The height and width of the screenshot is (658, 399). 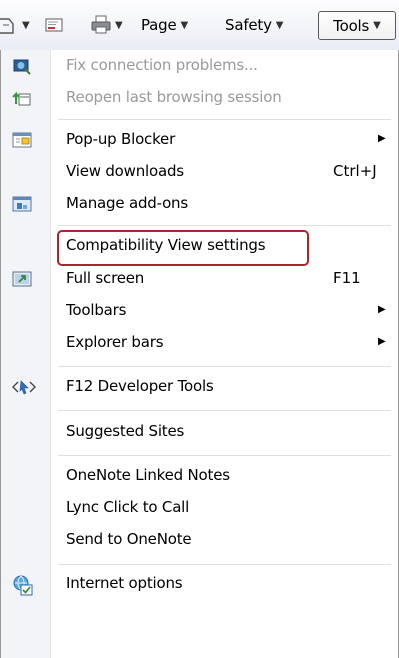 What do you see at coordinates (54, 25) in the screenshot?
I see `read-mail-icon` at bounding box center [54, 25].